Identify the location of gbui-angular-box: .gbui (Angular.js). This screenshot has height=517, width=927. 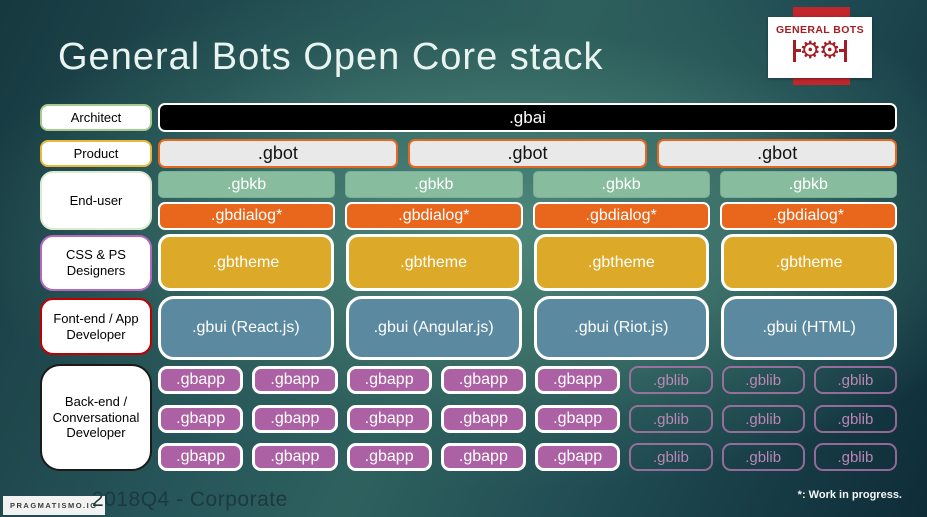
(433, 328).